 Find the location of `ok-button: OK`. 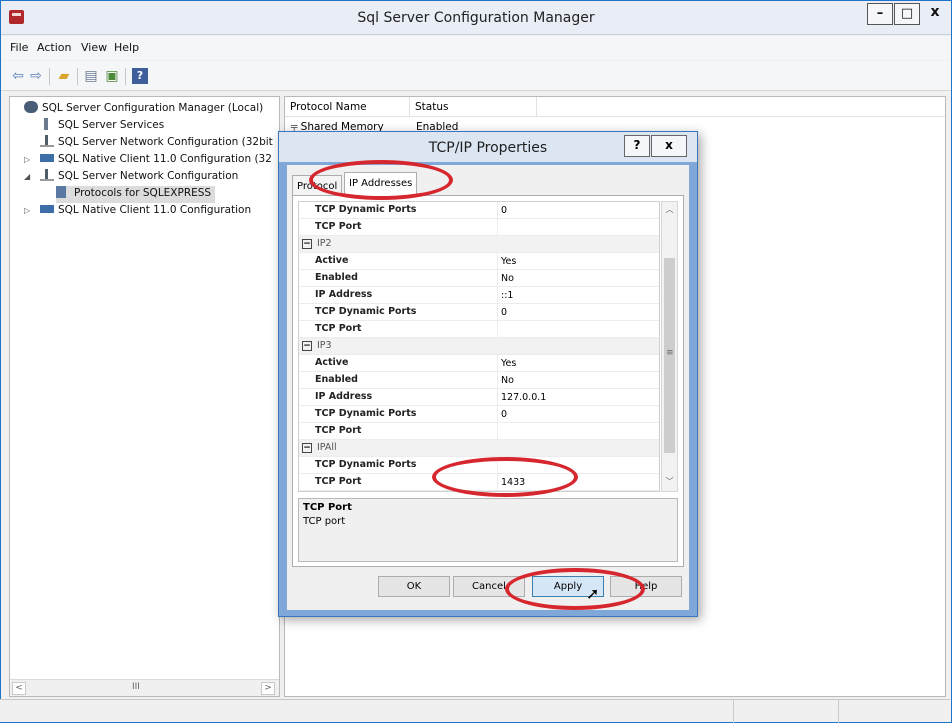

ok-button: OK is located at coordinates (414, 586).